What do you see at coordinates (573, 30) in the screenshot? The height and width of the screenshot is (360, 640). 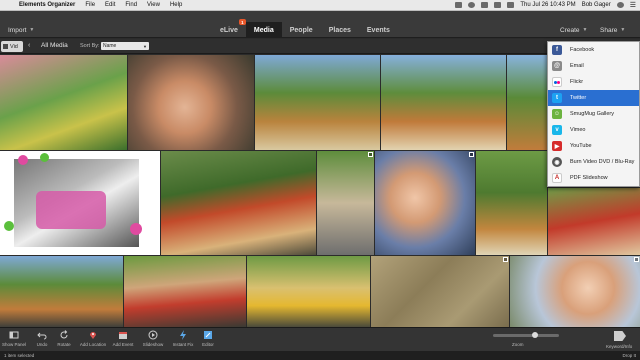 I see `create-button: Create ▼` at bounding box center [573, 30].